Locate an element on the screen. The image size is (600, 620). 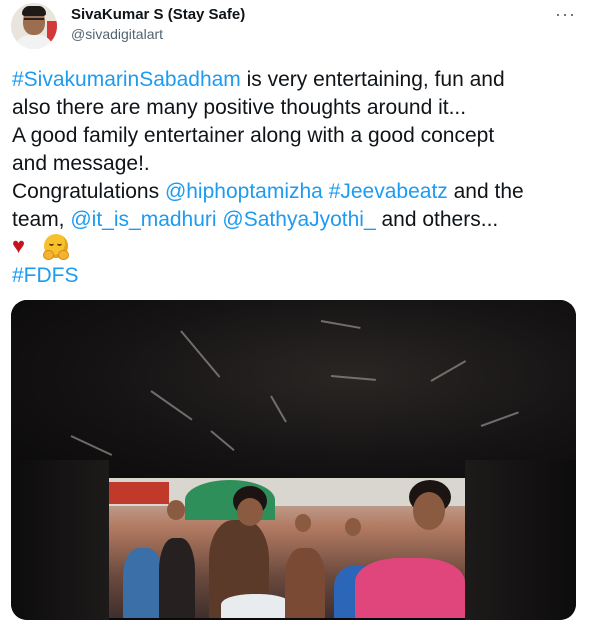
author-avatar is located at coordinates (34, 26).